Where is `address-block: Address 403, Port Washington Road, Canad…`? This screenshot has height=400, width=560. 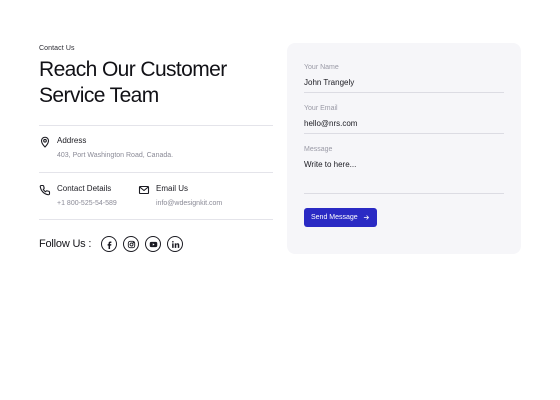
address-block: Address 403, Port Washington Road, Canad… is located at coordinates (156, 149).